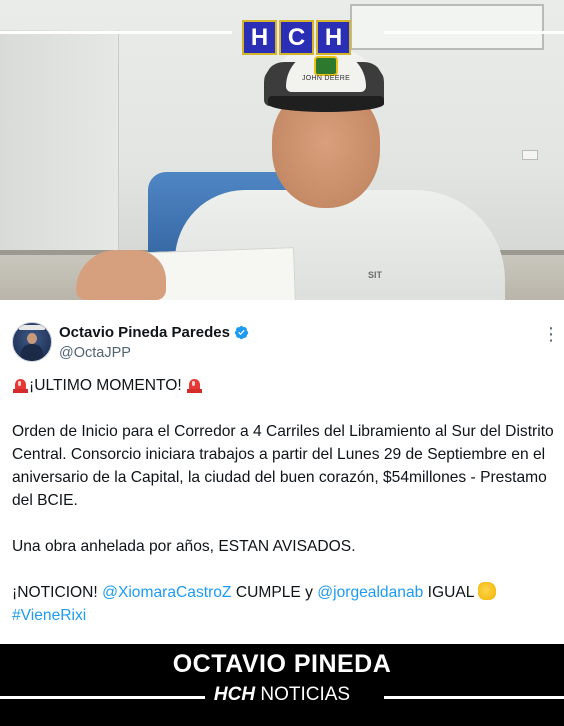 This screenshot has width=564, height=726. What do you see at coordinates (32, 327) in the screenshot?
I see `avatar-banner` at bounding box center [32, 327].